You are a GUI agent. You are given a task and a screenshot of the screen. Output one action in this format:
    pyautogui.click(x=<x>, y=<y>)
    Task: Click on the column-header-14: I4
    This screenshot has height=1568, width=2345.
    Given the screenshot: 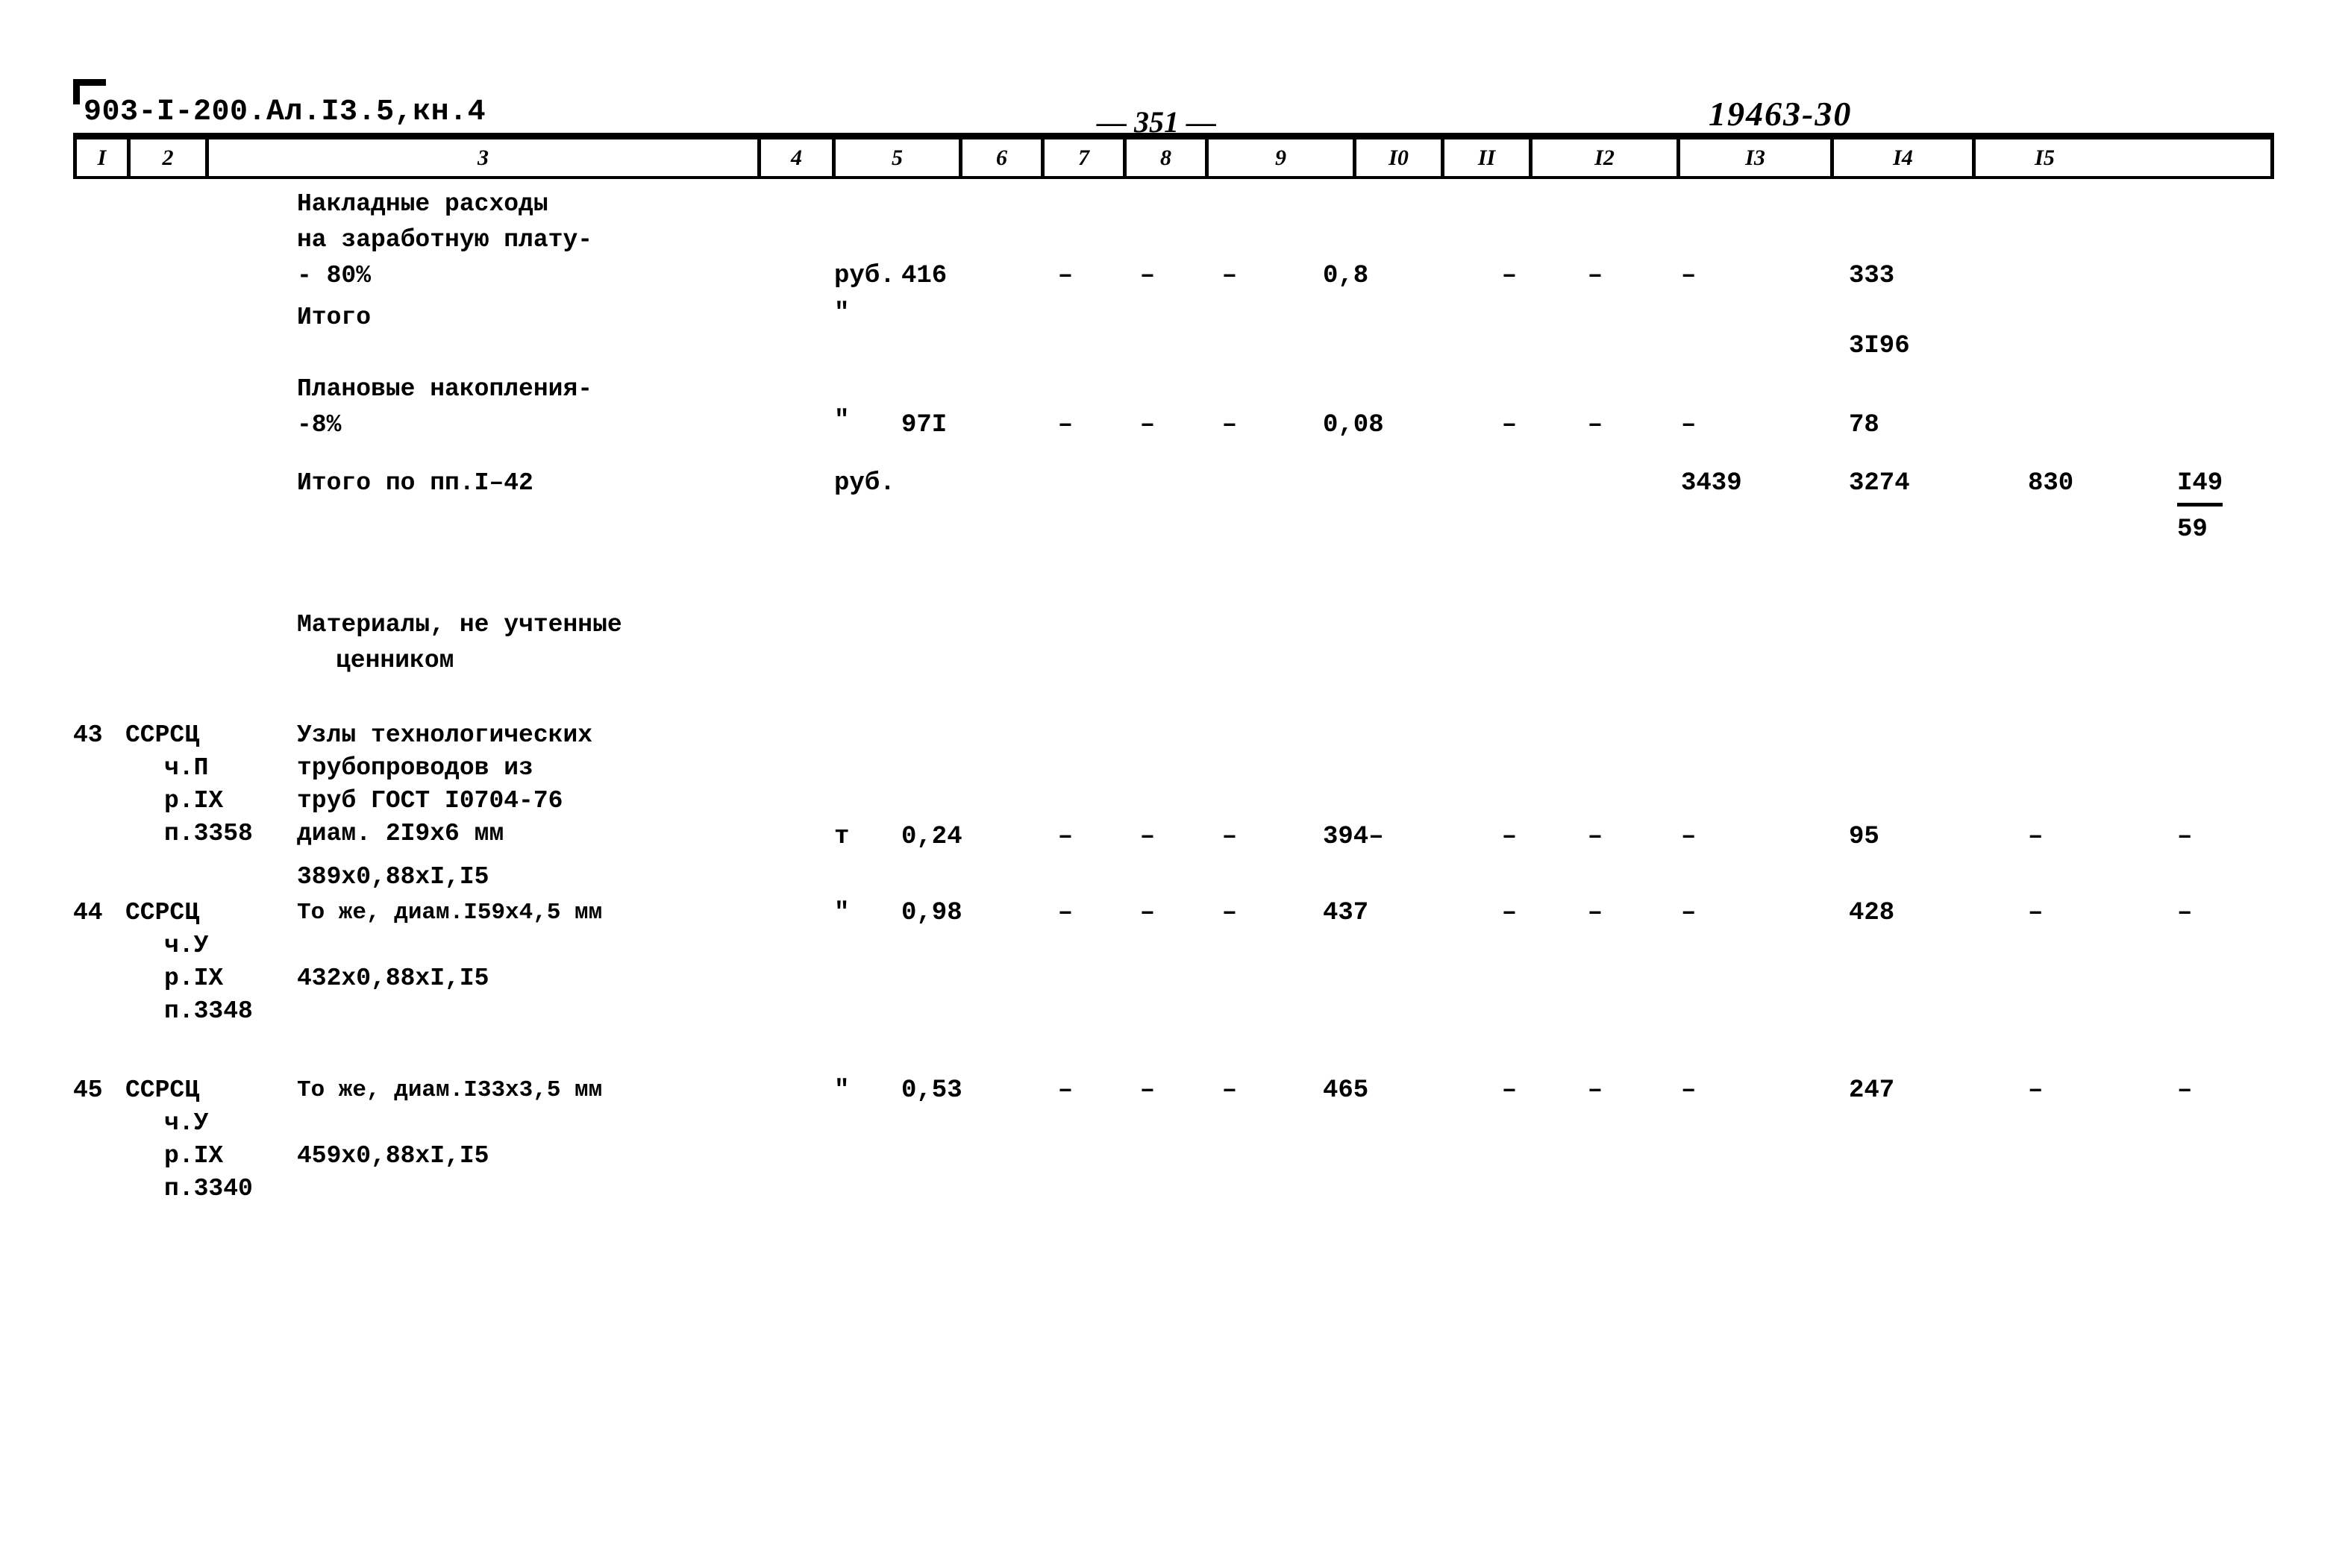 What is the action you would take?
    pyautogui.click(x=1905, y=157)
    